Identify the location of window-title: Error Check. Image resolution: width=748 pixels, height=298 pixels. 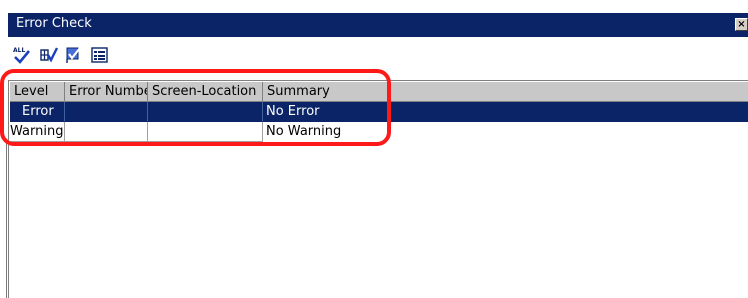
(54, 23).